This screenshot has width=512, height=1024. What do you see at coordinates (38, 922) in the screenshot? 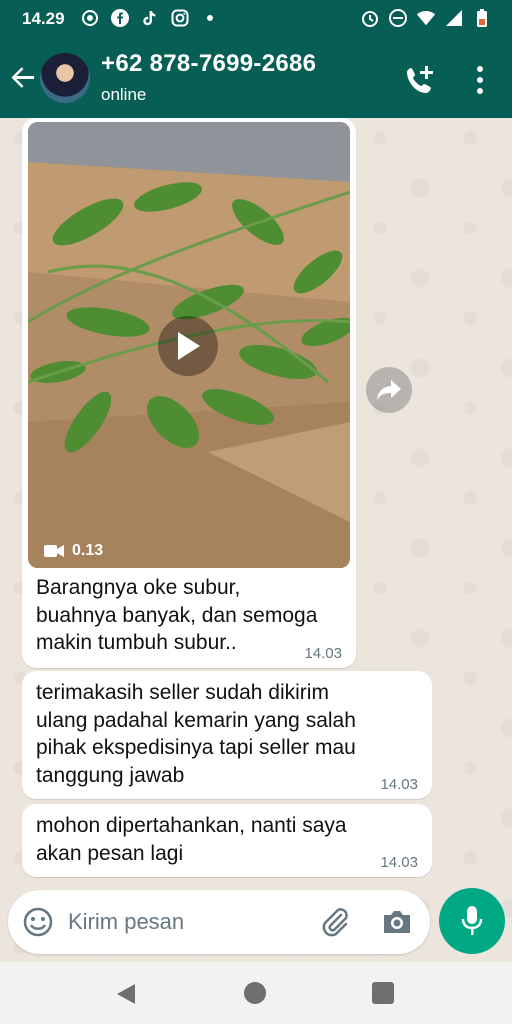
I see `emoji-icon` at bounding box center [38, 922].